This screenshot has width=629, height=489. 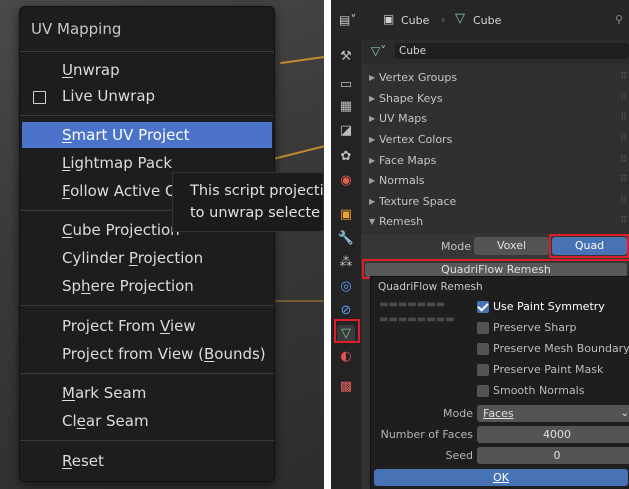 What do you see at coordinates (129, 326) in the screenshot?
I see `menu-item-project-from-view: Project From View` at bounding box center [129, 326].